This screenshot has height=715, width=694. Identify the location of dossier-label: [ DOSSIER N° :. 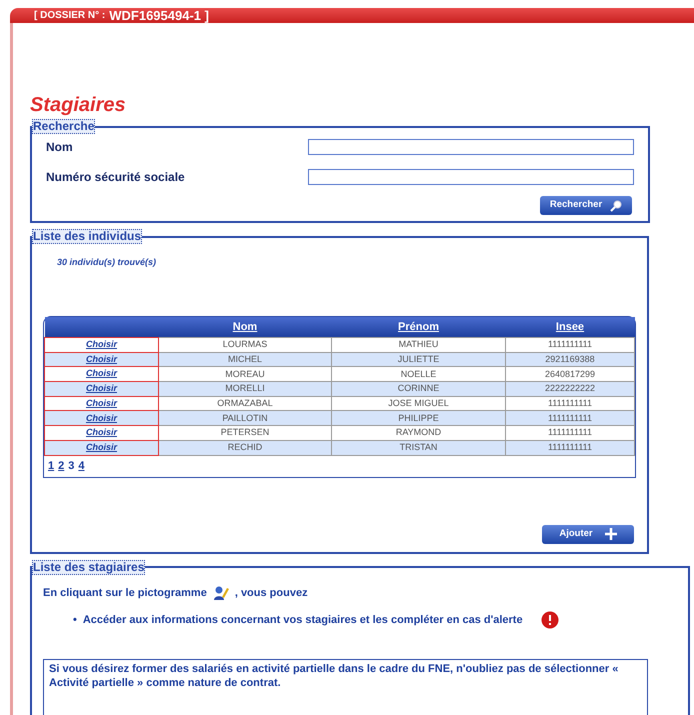
(70, 16).